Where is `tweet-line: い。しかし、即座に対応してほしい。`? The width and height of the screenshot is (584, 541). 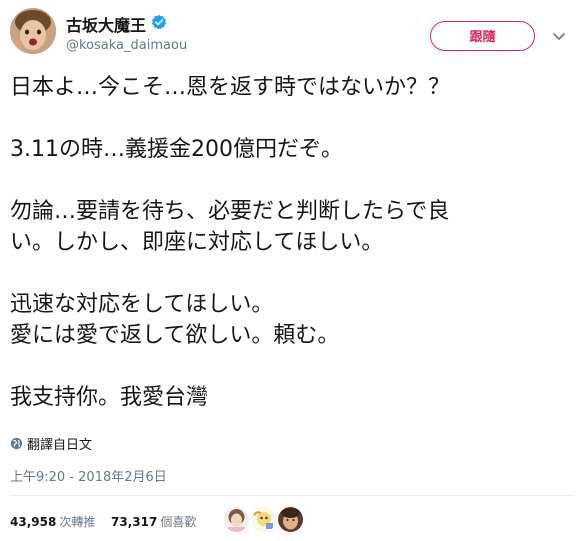
tweet-line: い。しかし、即座に対応してほしい。 is located at coordinates (197, 242).